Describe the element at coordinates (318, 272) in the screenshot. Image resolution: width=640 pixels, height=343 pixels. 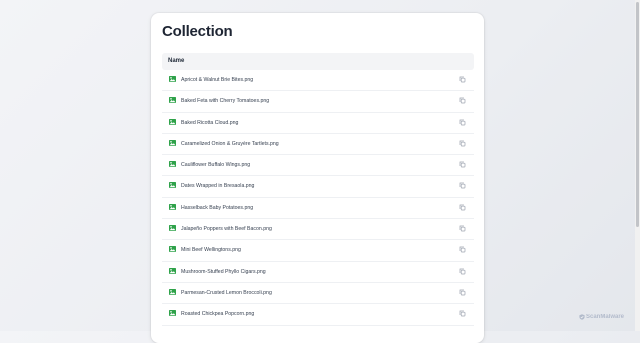
I see `table-row: Mushroom-Stuffed Phyllo Cigars.png` at that location.